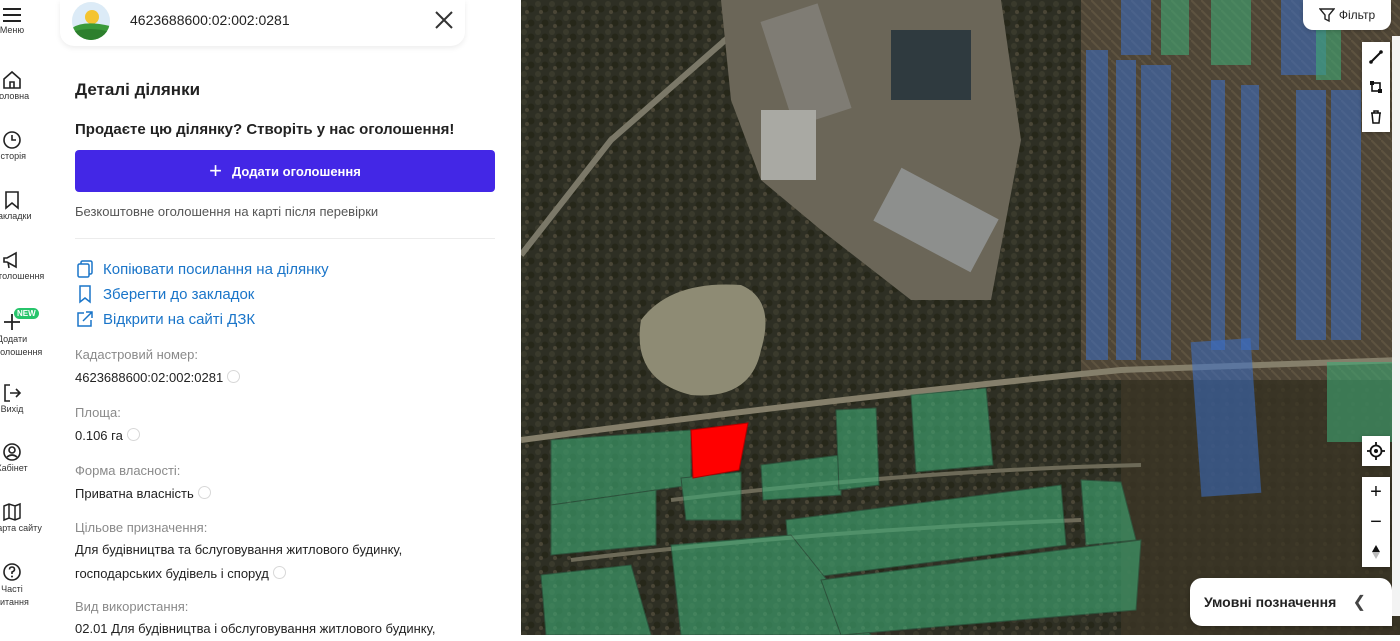  Describe the element at coordinates (21, 528) in the screenshot. I see `rail-label: Карта сайту` at that location.